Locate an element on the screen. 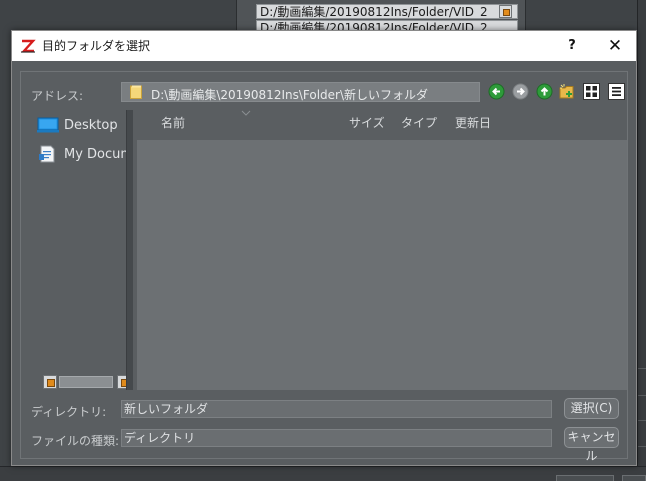 Image resolution: width=646 pixels, height=481 pixels. file-type-label: ファイルの種類: is located at coordinates (75, 441).